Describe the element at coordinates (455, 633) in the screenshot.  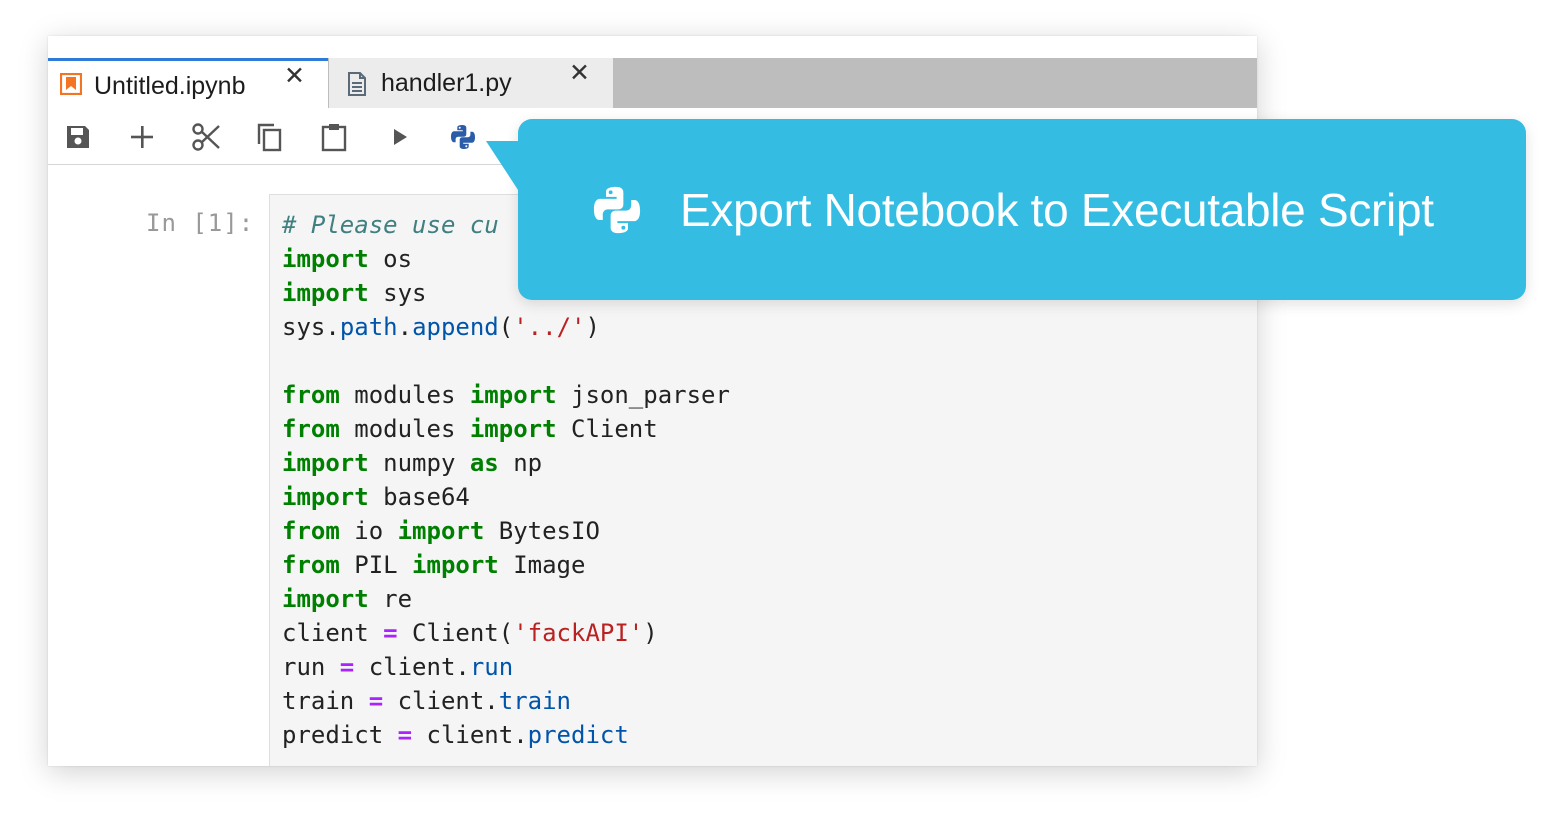
I see `code-token: Client(` at that location.